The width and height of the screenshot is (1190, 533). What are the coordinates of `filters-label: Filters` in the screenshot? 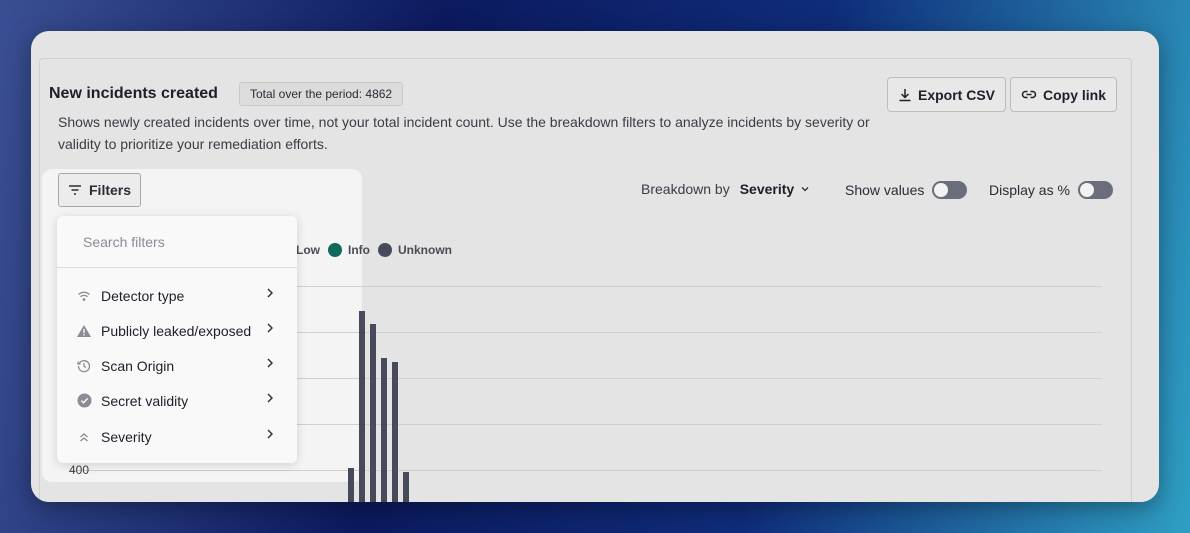 It's located at (110, 190).